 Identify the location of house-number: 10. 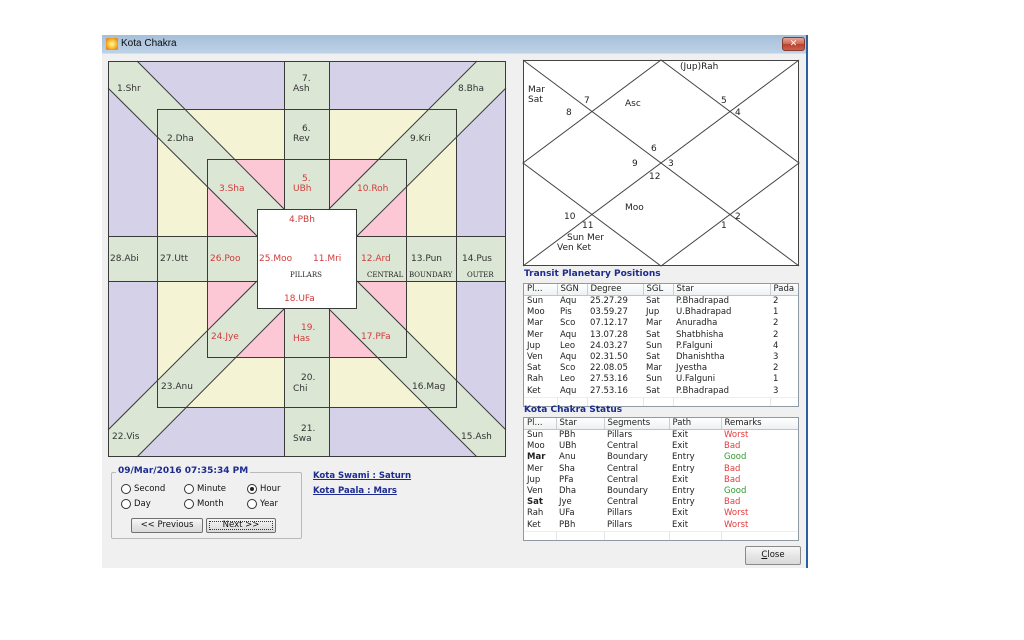
(570, 217).